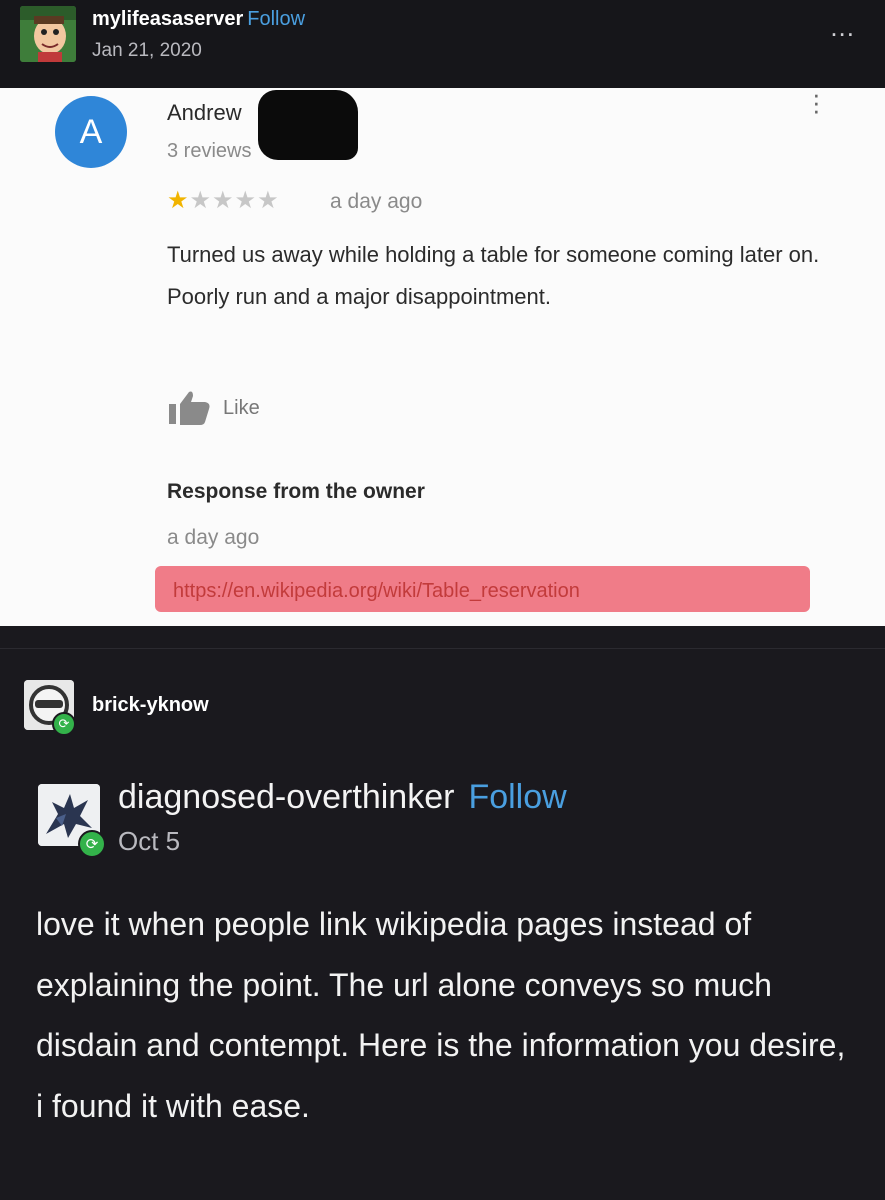 This screenshot has width=885, height=1200. I want to click on reblogger-username: brick-yknow, so click(150, 705).